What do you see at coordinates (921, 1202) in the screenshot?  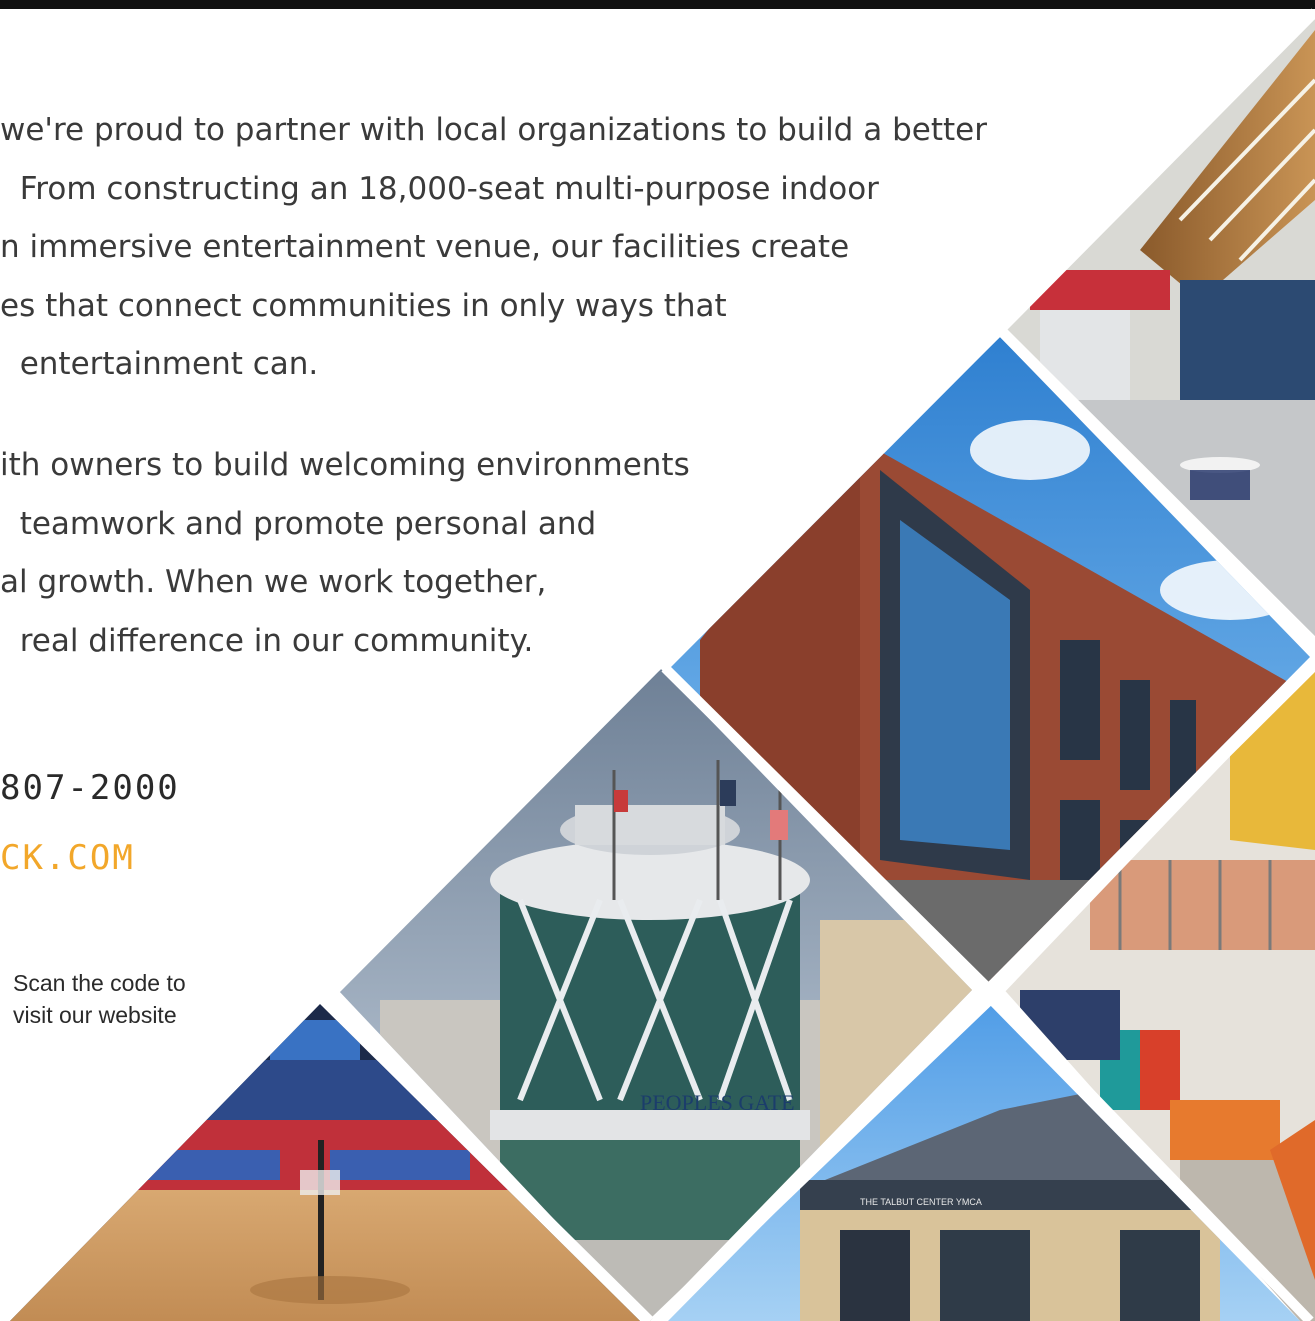 I see `ymca-sign: THE TALBUT CENTER YMCA` at bounding box center [921, 1202].